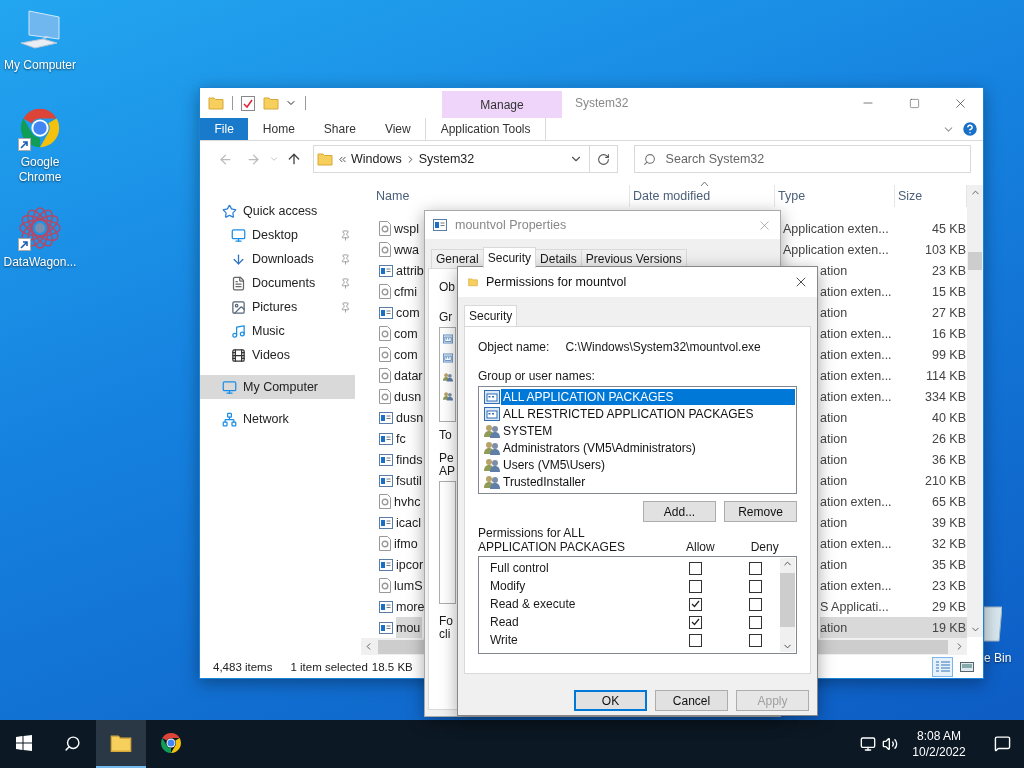 The image size is (1024, 768). Describe the element at coordinates (970, 129) in the screenshot. I see `help-icon` at that location.